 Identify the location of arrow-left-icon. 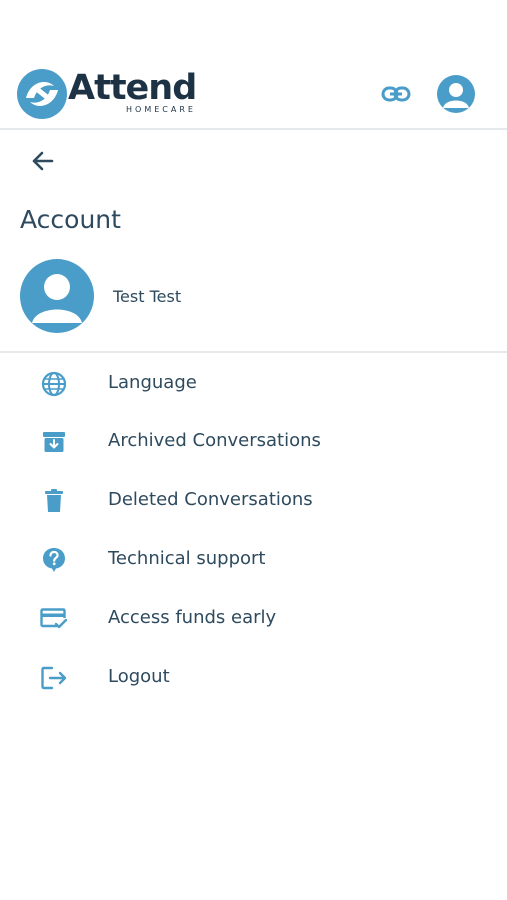
(43, 161).